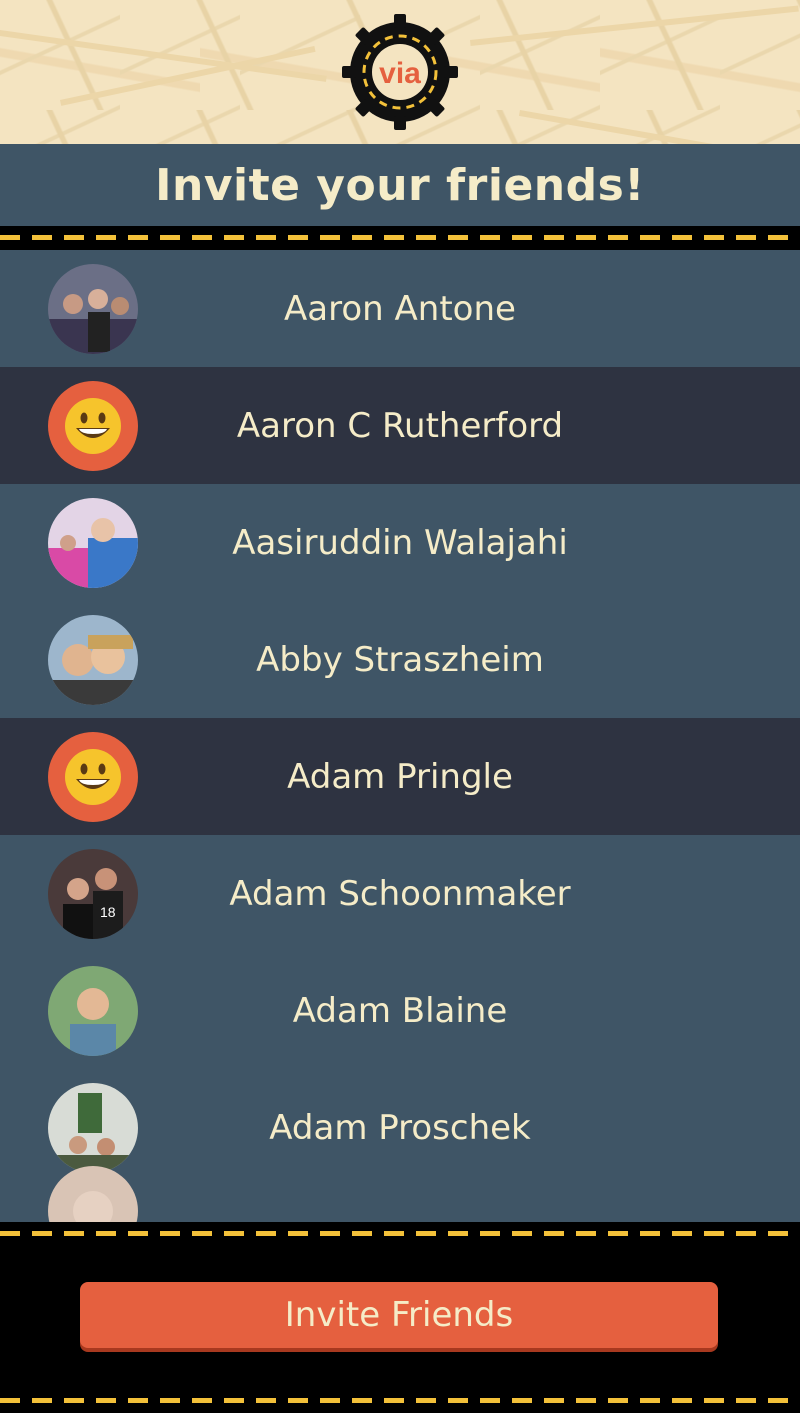 The width and height of the screenshot is (800, 1413). What do you see at coordinates (400, 776) in the screenshot?
I see `friend-row: Adam Pringle` at bounding box center [400, 776].